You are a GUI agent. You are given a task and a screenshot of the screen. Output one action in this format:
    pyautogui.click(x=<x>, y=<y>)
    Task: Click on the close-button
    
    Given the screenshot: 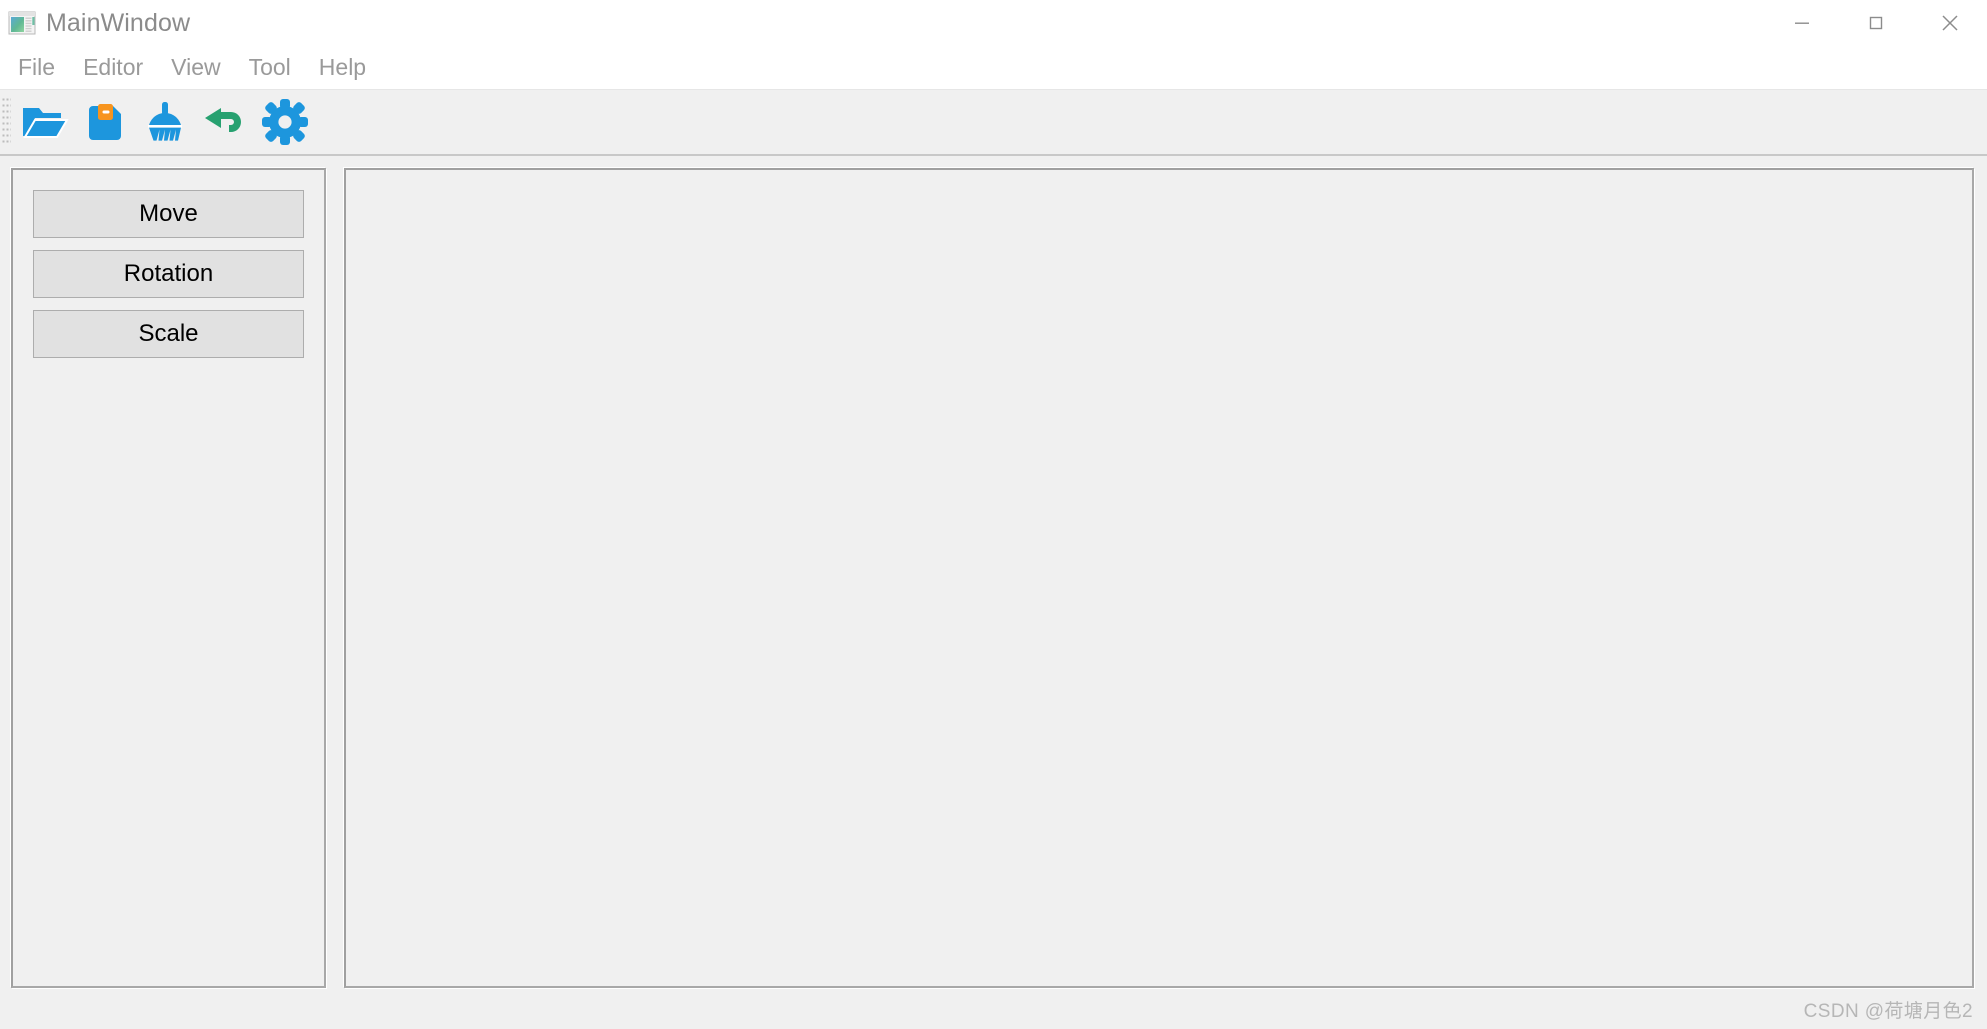 What is the action you would take?
    pyautogui.click(x=1950, y=23)
    